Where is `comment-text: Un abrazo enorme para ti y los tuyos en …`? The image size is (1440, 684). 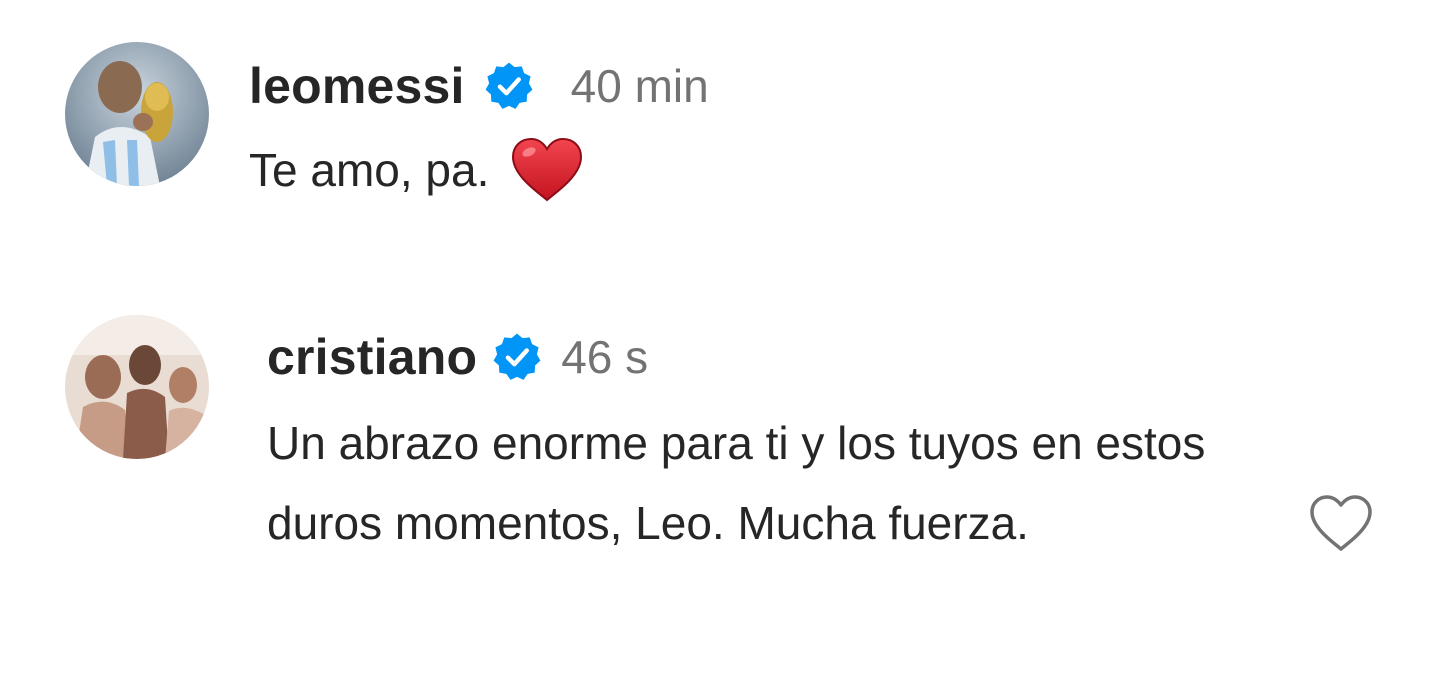
comment-text: Un abrazo enorme para ti y los tuyos en … is located at coordinates (736, 483).